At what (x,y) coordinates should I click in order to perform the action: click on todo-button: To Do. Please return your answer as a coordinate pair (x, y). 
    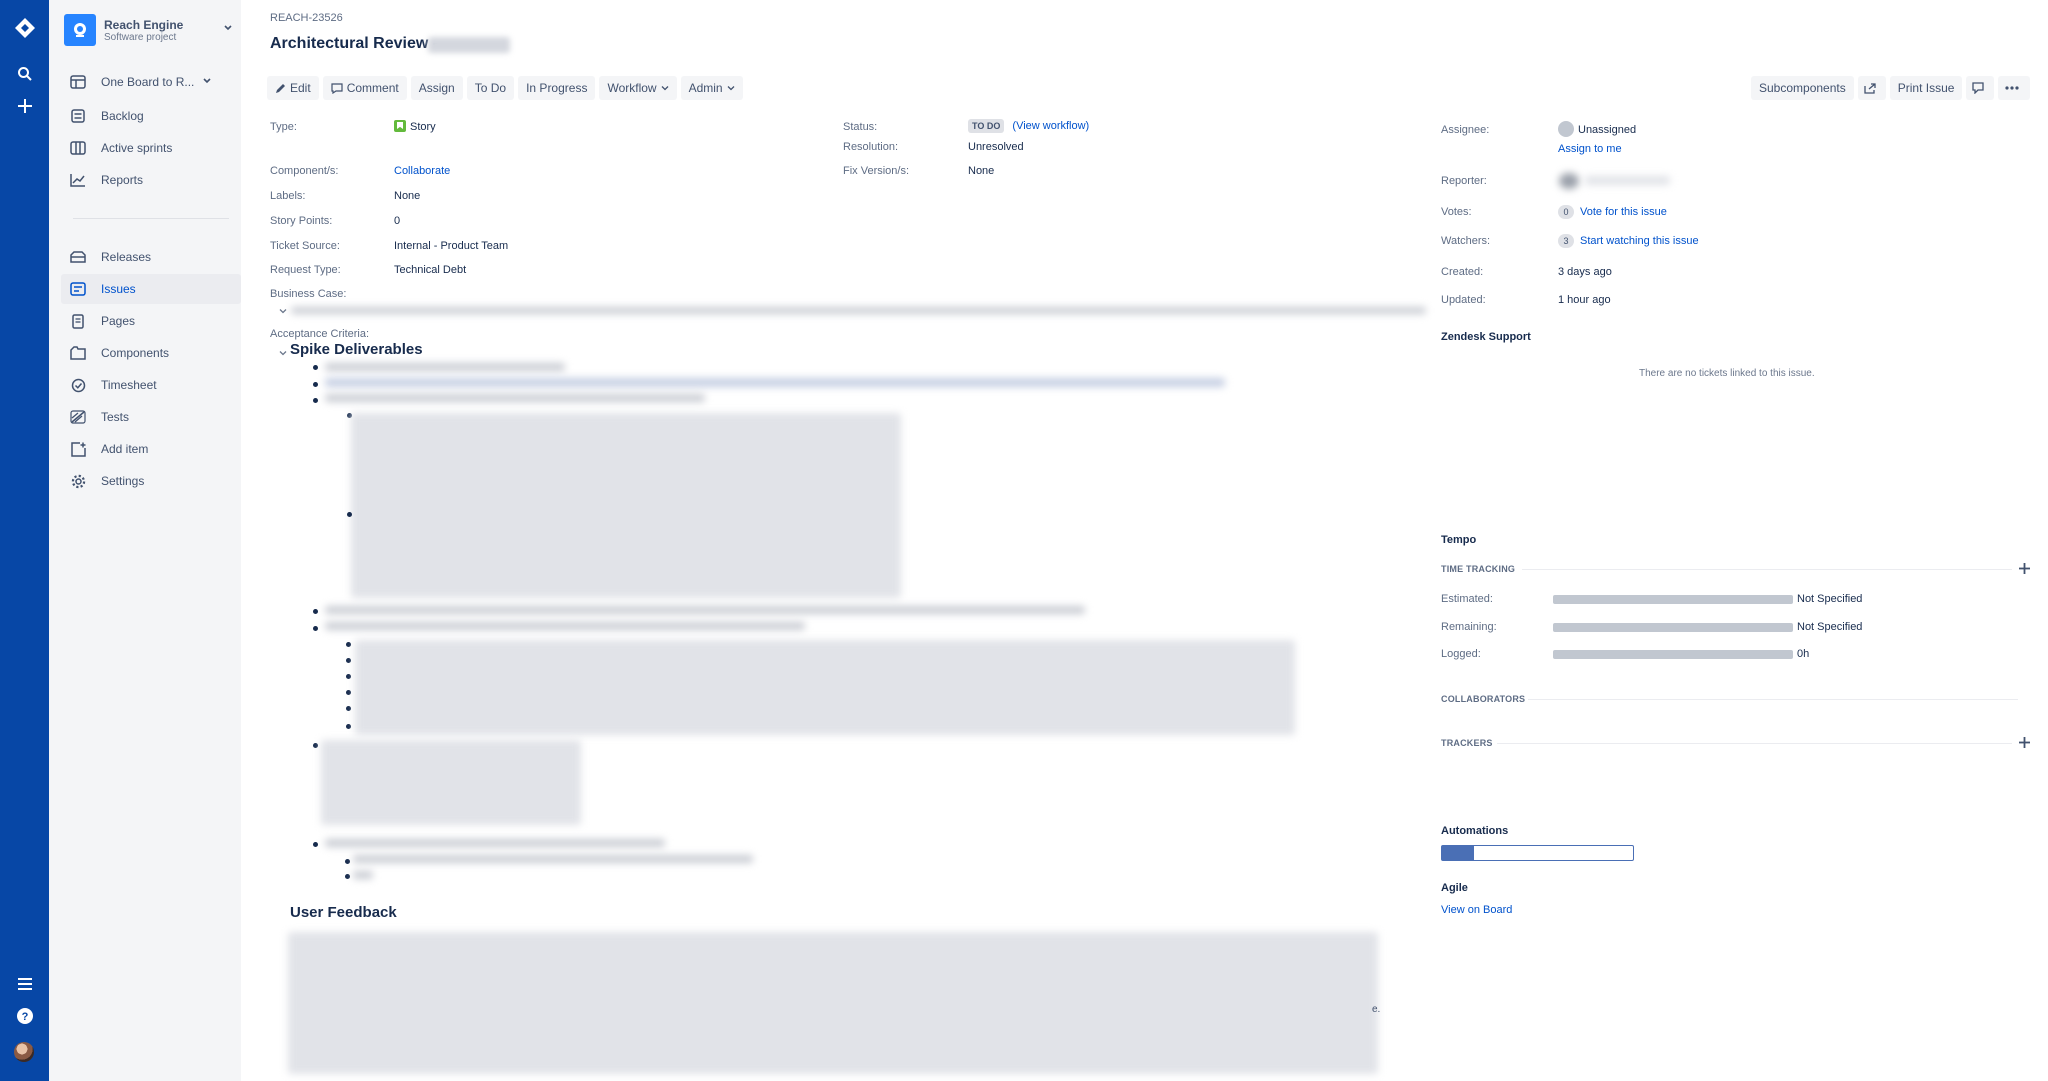
    Looking at the image, I should click on (490, 88).